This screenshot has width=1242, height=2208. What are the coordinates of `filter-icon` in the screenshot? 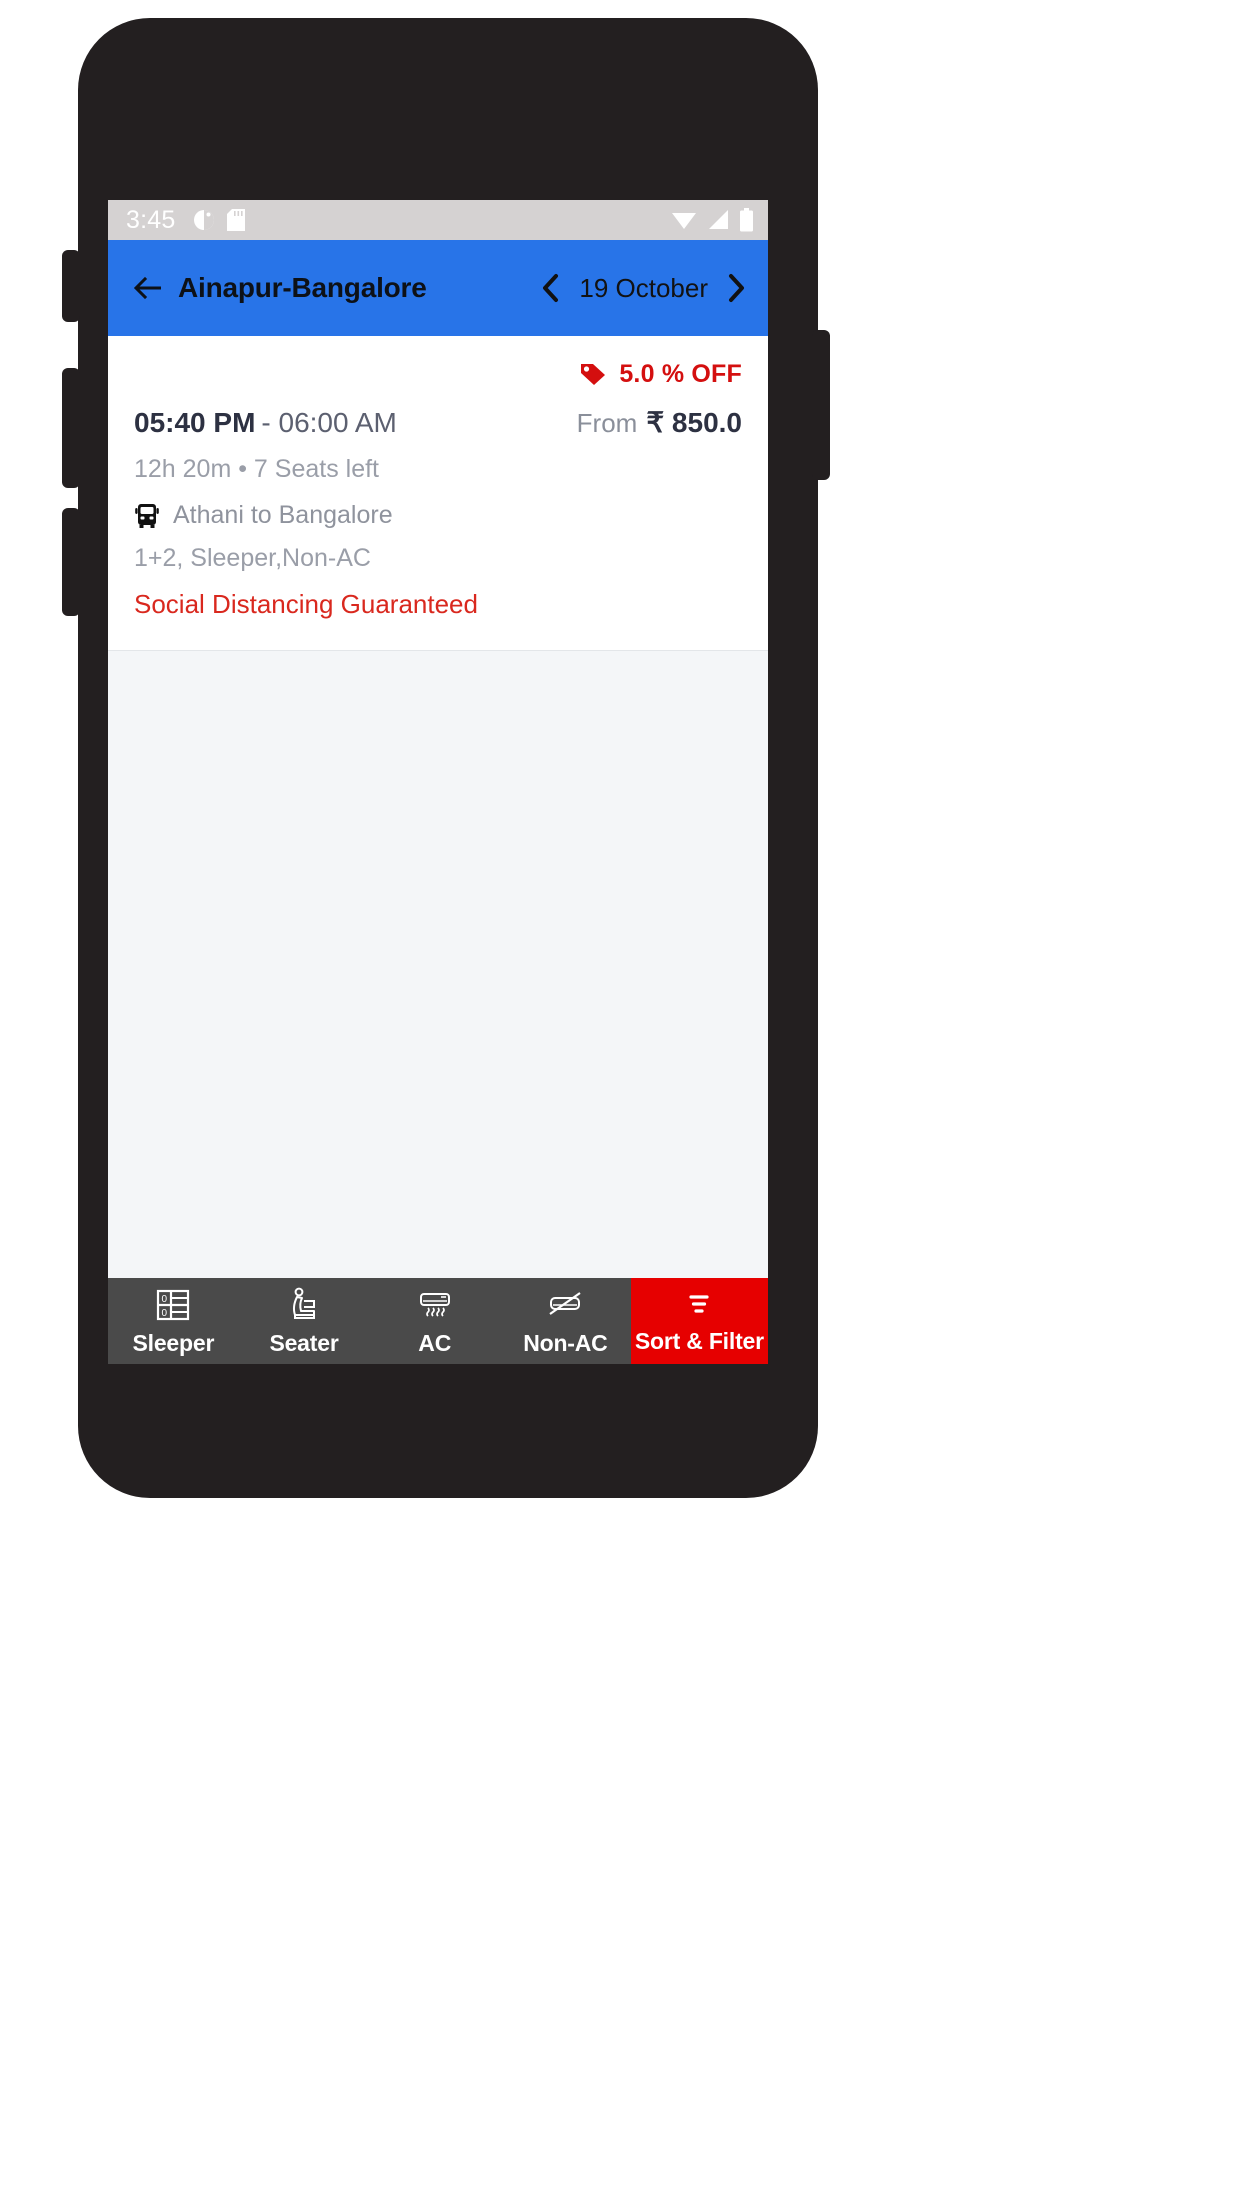 It's located at (699, 1304).